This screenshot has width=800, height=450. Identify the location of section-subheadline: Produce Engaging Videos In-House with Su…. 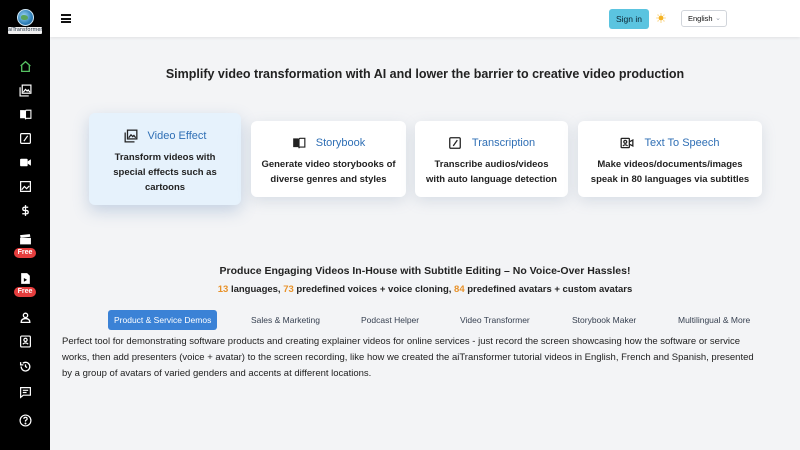
(425, 271).